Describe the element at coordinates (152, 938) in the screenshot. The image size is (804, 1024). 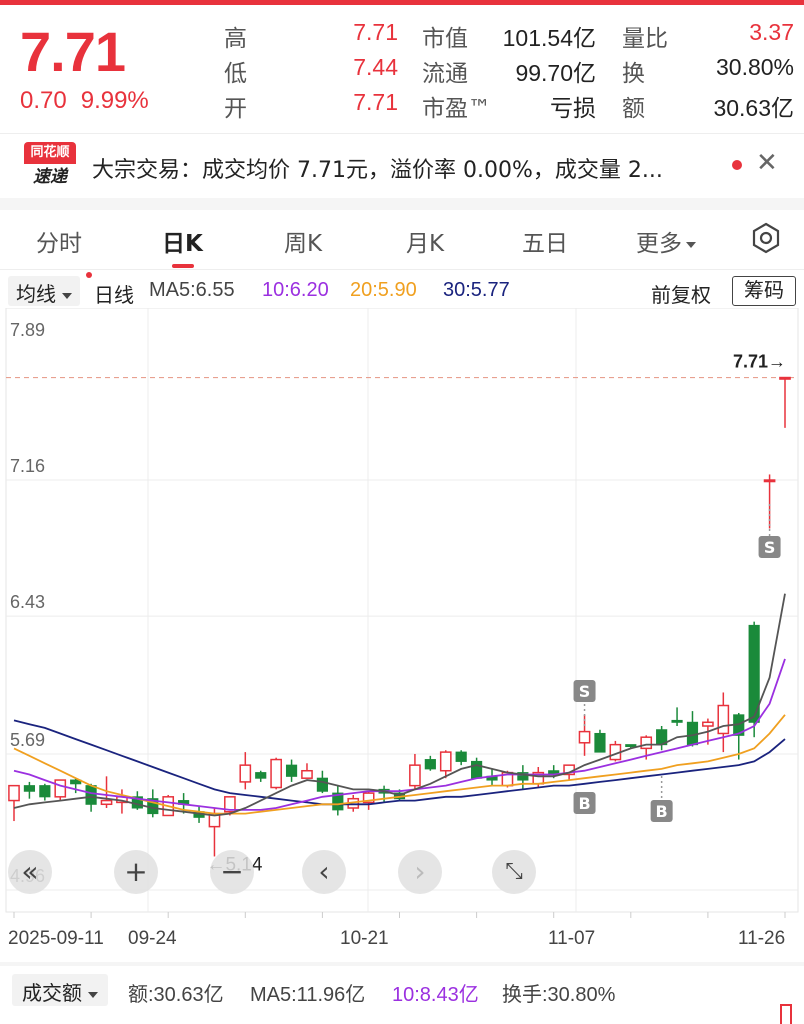
I see `x-axis-label: 09-24` at that location.